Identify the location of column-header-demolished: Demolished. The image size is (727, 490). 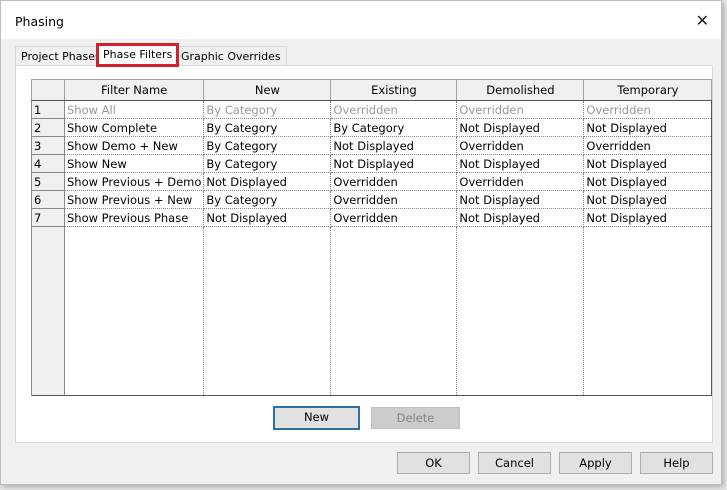
(520, 90).